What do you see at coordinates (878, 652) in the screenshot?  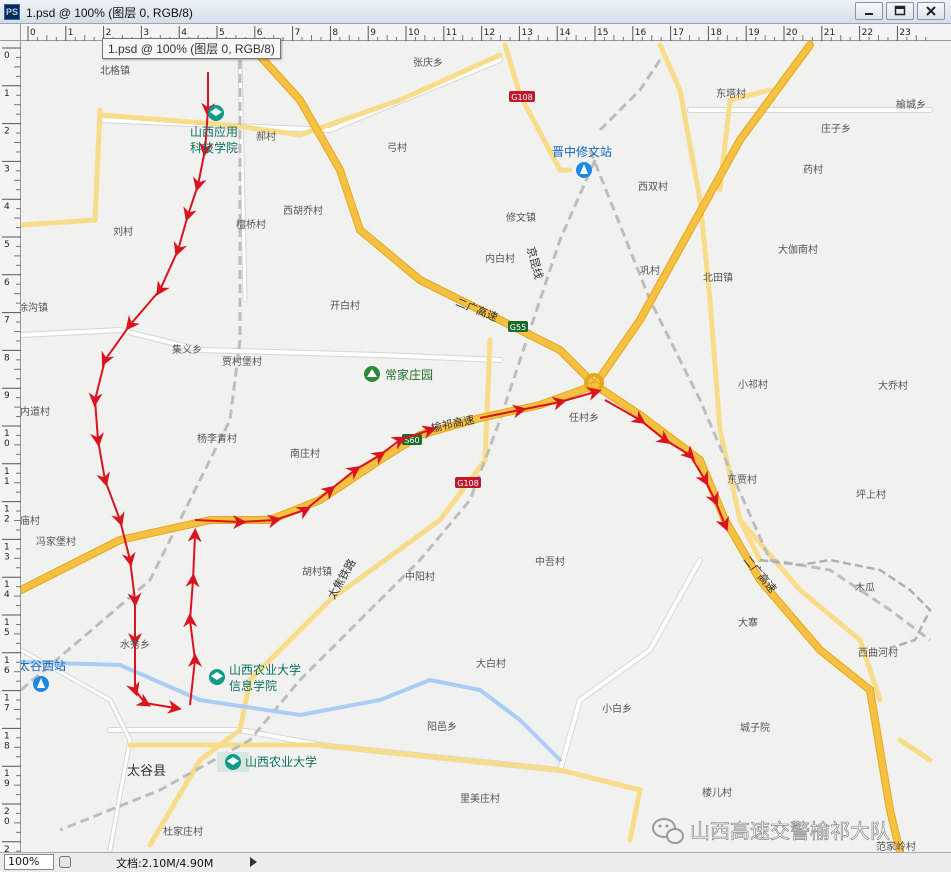 I see `place-label: 西曲河村` at bounding box center [878, 652].